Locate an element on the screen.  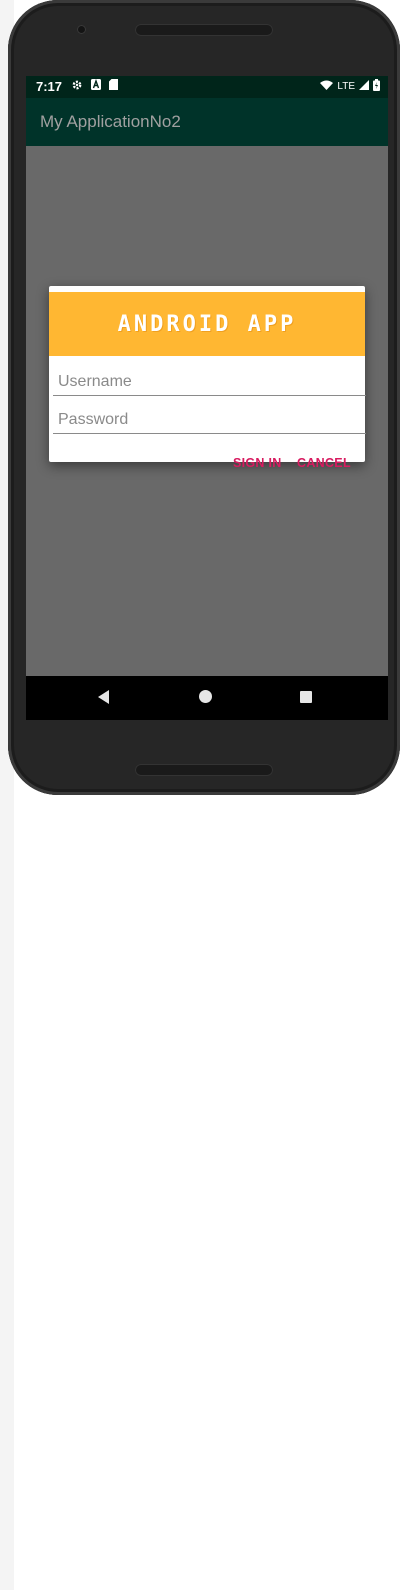
app-logo: ANDROID APP is located at coordinates (207, 324).